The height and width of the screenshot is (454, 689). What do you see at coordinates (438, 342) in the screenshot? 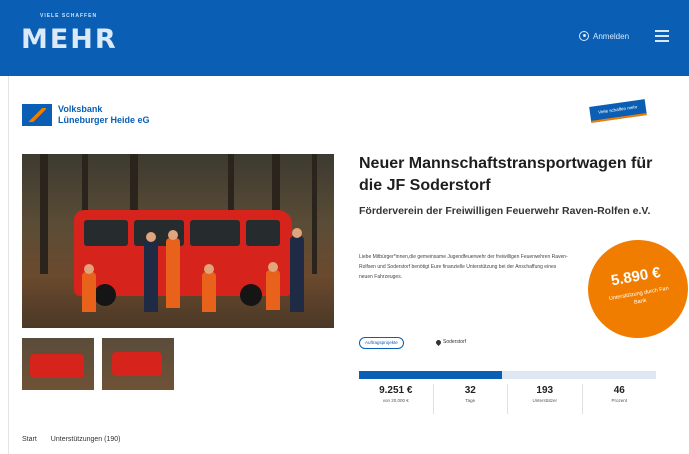
I see `location-pin-icon` at bounding box center [438, 342].